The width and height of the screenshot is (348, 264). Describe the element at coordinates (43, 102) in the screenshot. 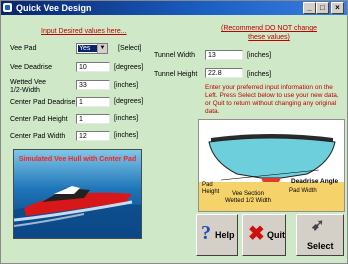

I see `center-pad-deadrise-label: Center Pad Deadrise` at that location.